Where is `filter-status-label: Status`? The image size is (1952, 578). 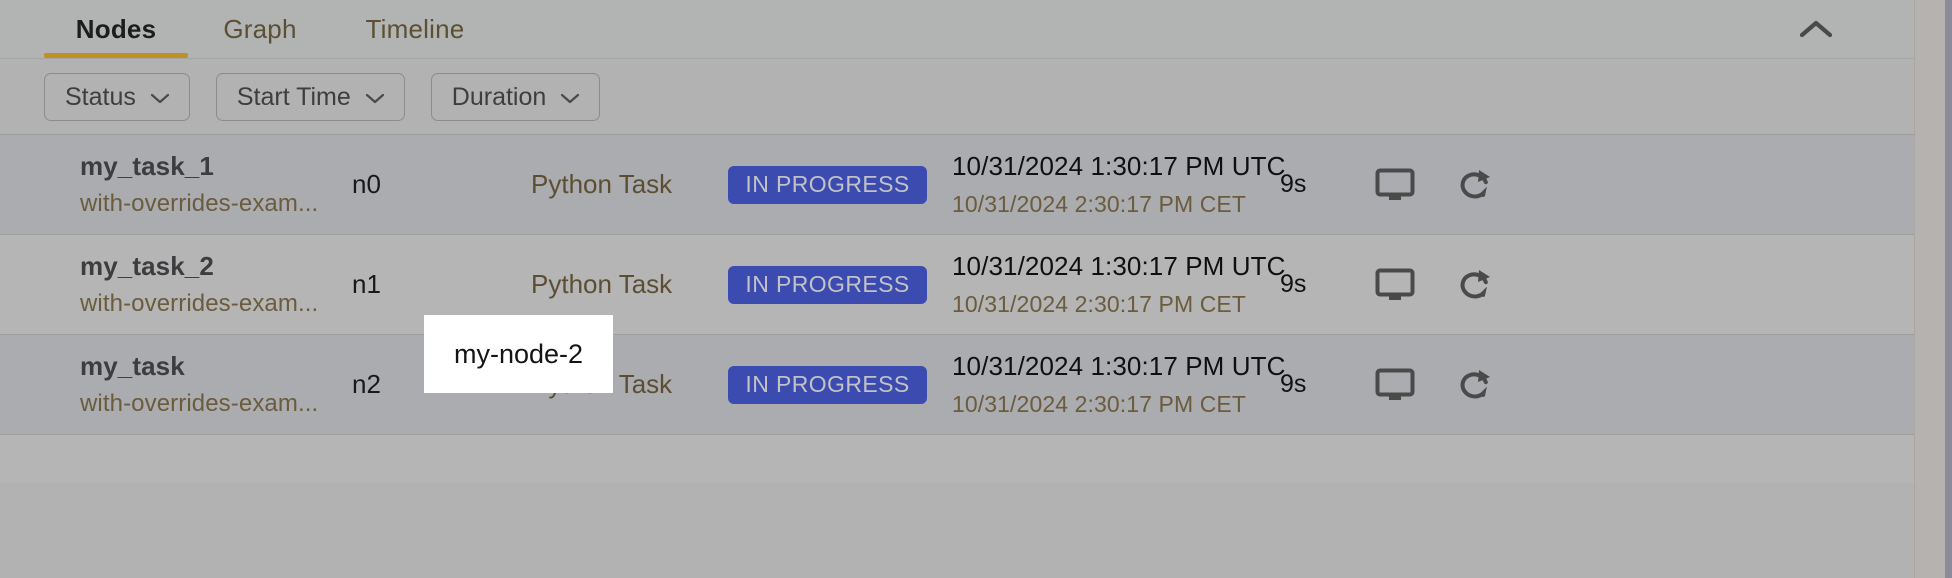 filter-status-label: Status is located at coordinates (100, 96).